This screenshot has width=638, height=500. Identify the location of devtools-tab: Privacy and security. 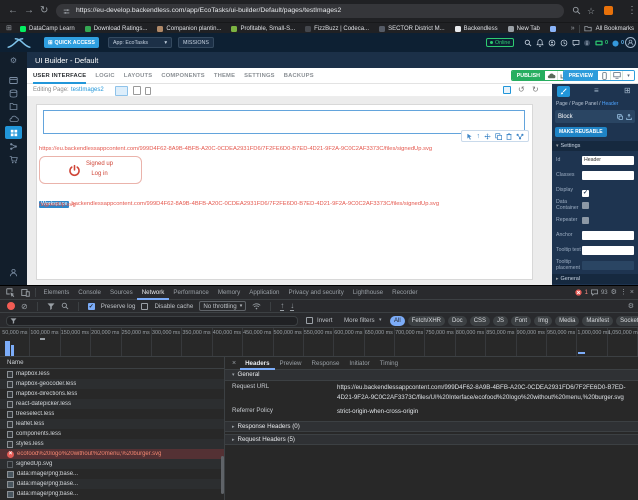
(316, 293).